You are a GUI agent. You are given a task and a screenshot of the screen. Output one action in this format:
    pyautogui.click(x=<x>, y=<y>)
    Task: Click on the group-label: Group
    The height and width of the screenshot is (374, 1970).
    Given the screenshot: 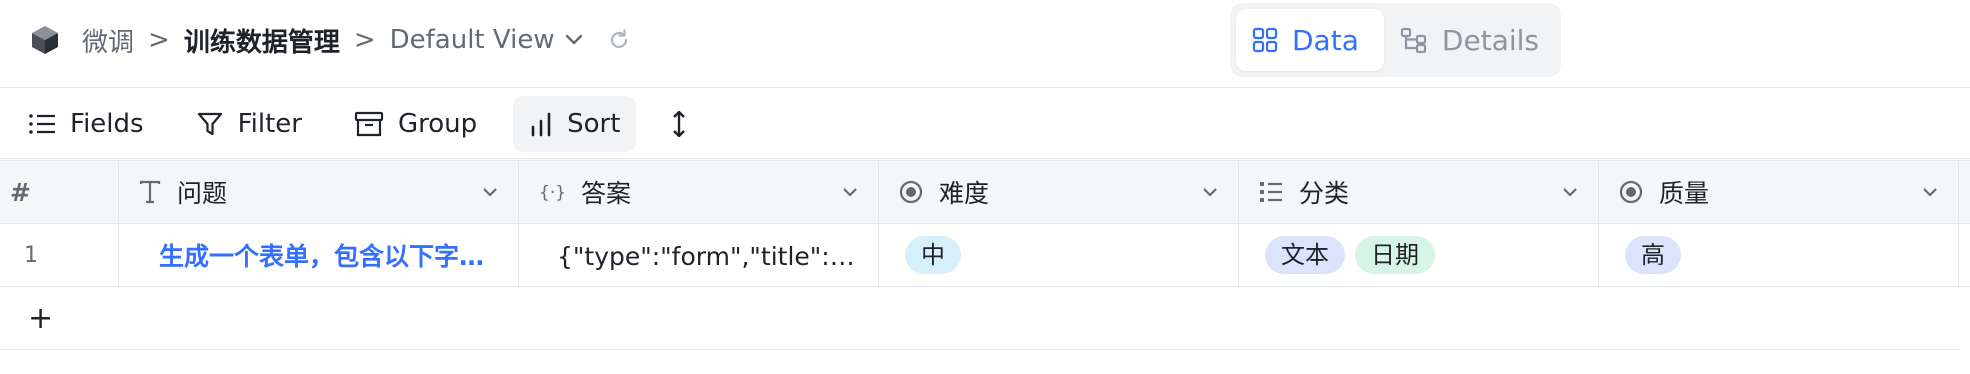 What is the action you would take?
    pyautogui.click(x=437, y=123)
    